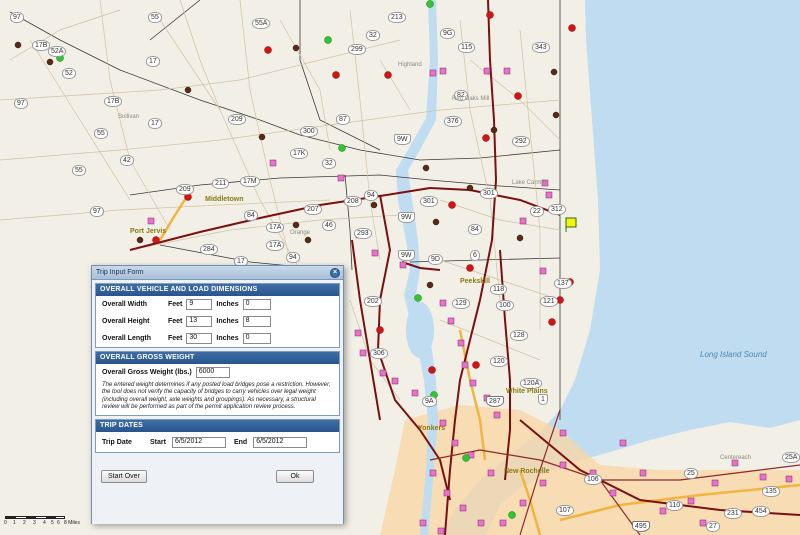 This screenshot has width=800, height=535. I want to click on trip-date-row: Trip Date Start 6/5/2012 End 6/5/2012, so click(217, 442).